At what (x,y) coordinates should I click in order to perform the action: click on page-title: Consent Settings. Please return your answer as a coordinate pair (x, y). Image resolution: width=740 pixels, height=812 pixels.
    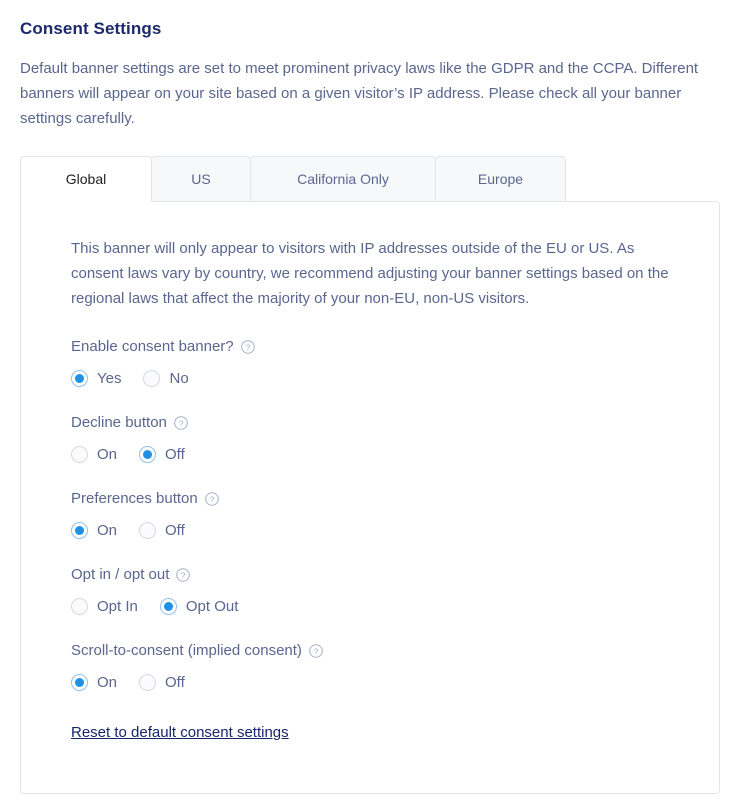
    Looking at the image, I should click on (91, 28).